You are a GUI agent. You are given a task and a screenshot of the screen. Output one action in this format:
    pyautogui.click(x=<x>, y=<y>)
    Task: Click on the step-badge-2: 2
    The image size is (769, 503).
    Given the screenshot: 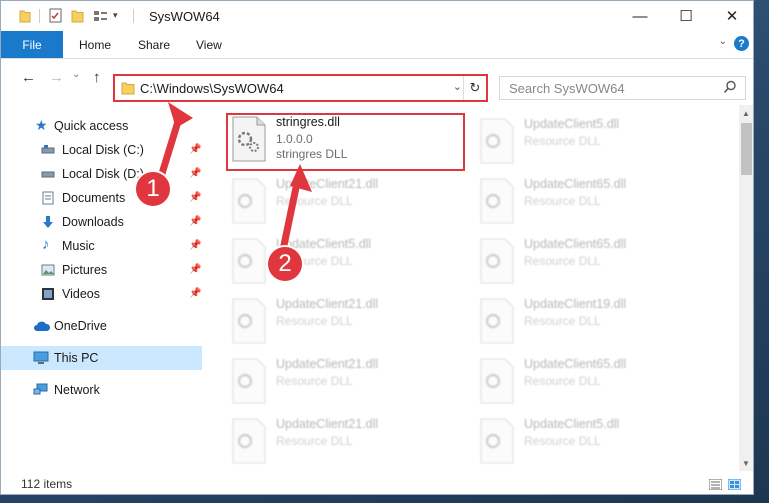 What is the action you would take?
    pyautogui.click(x=285, y=264)
    